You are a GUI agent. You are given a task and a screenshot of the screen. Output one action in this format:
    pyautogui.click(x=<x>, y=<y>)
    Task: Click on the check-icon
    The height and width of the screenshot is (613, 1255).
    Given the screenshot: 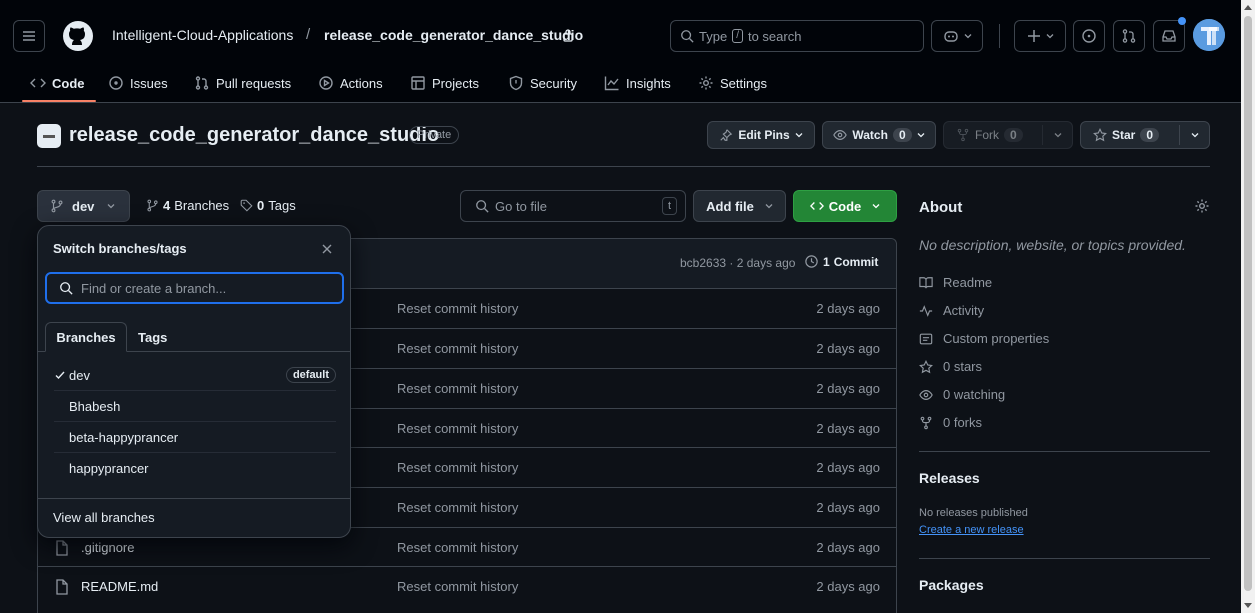 What is the action you would take?
    pyautogui.click(x=60, y=375)
    